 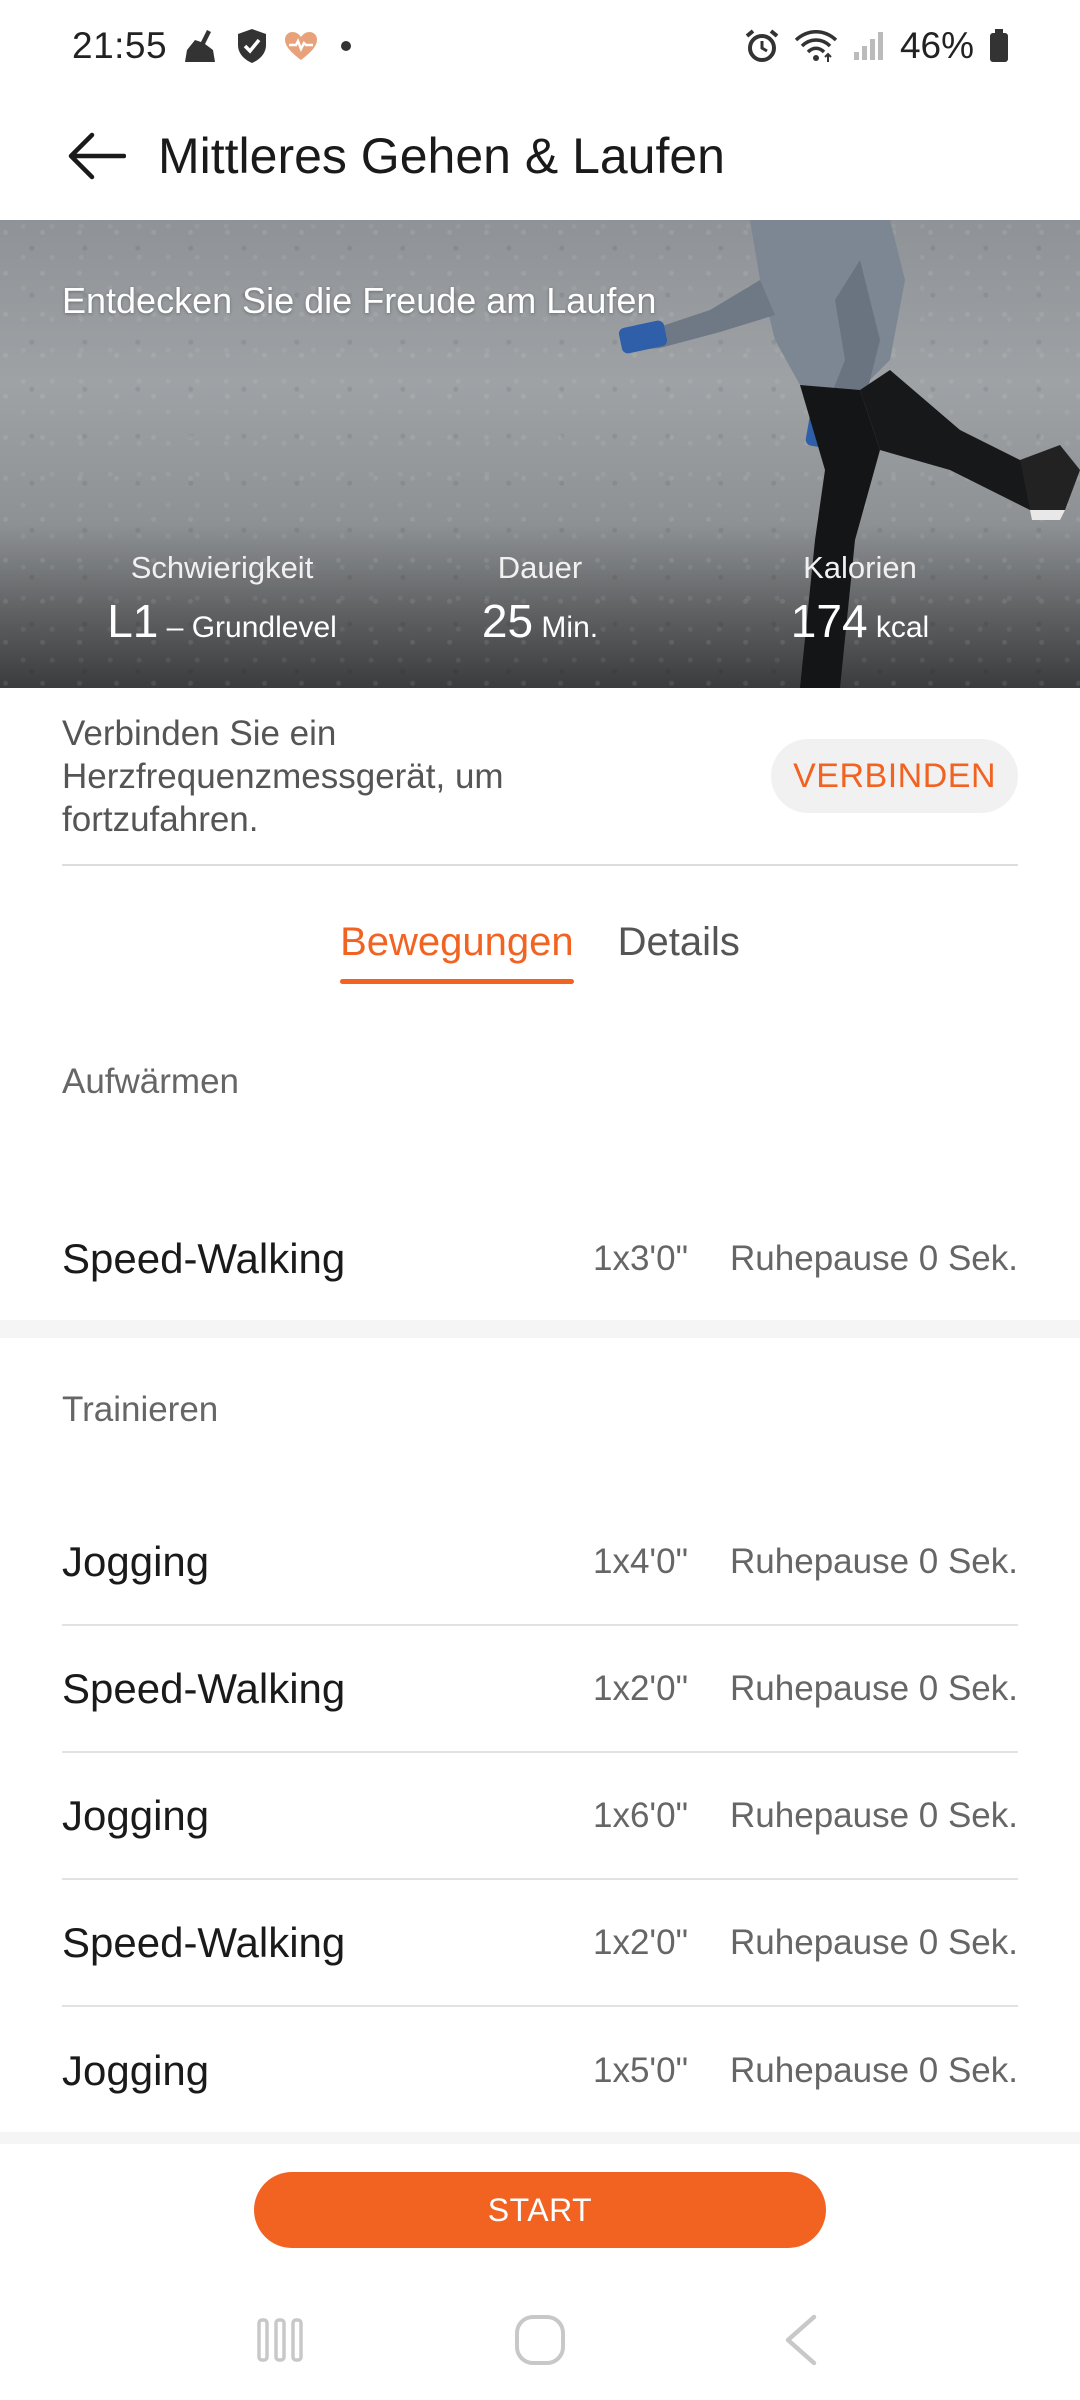 I want to click on back-button, so click(x=97, y=156).